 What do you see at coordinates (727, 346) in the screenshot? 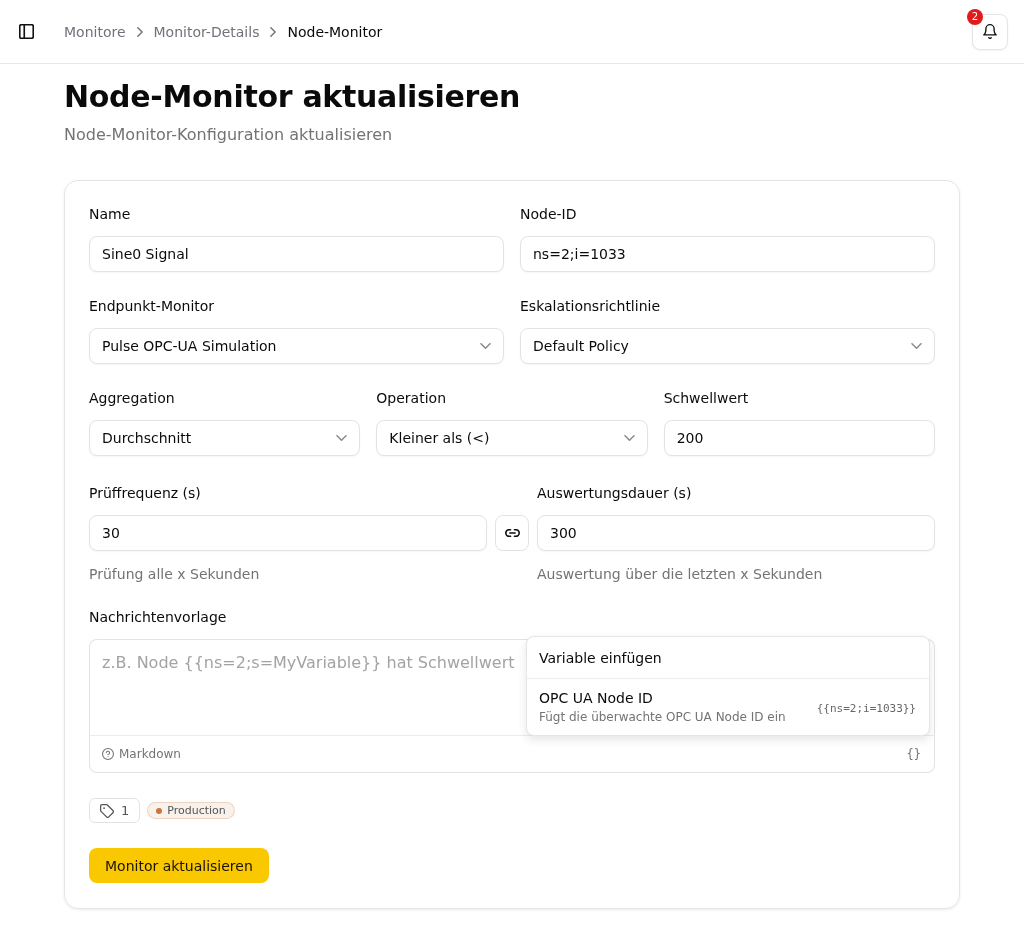
I see `select-field: Default Policy` at bounding box center [727, 346].